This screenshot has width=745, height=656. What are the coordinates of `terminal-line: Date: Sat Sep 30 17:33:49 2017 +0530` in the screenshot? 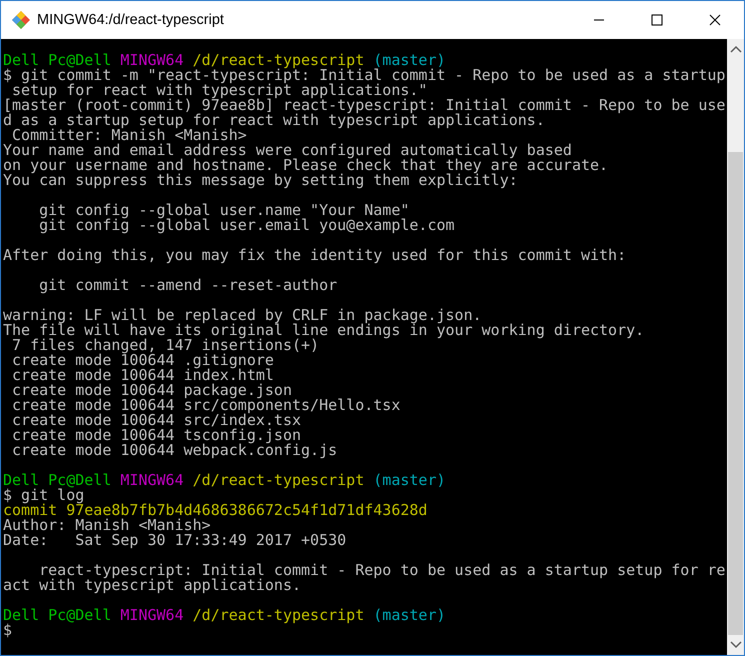 It's located at (174, 540).